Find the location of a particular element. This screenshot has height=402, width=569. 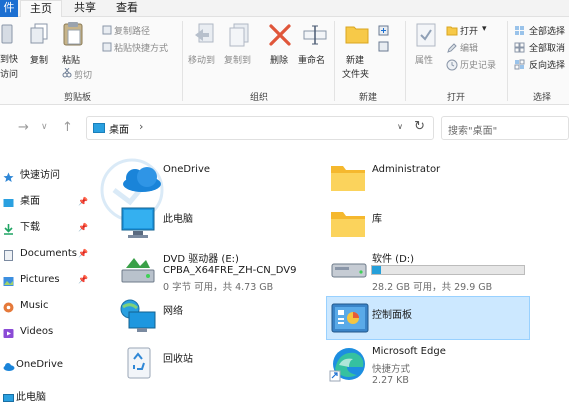

item-this-pc: 此电脑 is located at coordinates (215, 224).